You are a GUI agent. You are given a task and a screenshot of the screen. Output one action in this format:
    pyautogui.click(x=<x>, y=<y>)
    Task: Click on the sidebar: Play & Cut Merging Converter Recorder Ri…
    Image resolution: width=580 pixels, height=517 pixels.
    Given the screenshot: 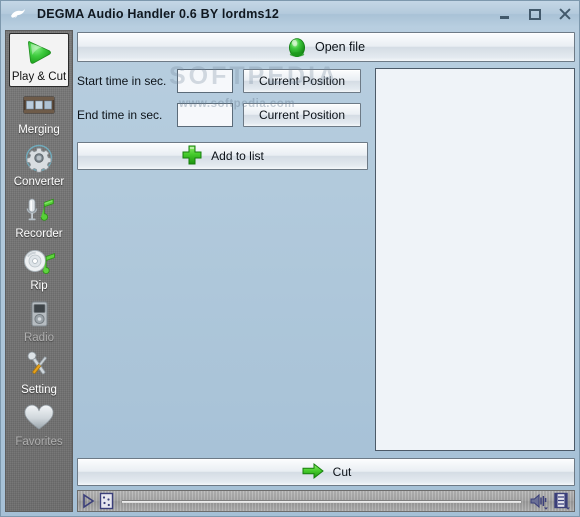 What is the action you would take?
    pyautogui.click(x=39, y=271)
    